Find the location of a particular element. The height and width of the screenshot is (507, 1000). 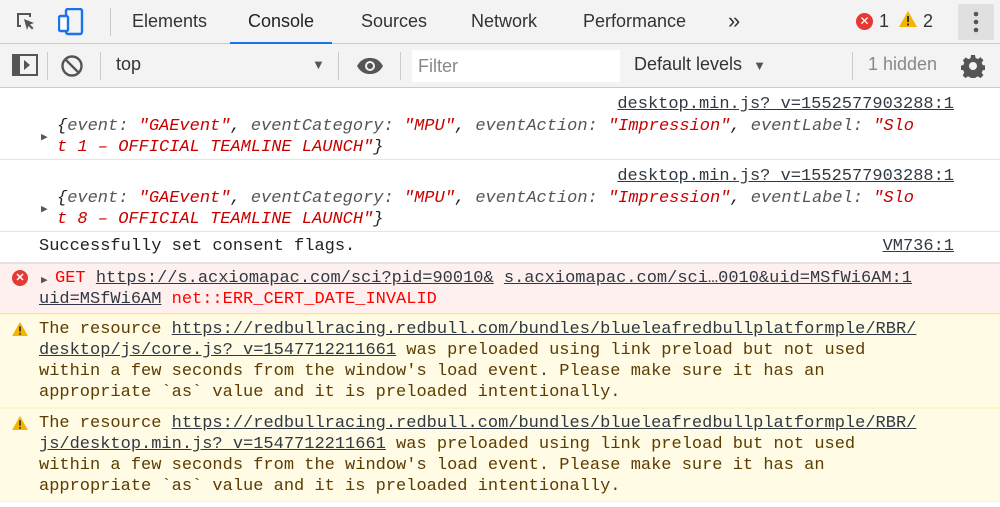

issue-counts: ✕ 1 2 is located at coordinates (894, 21).